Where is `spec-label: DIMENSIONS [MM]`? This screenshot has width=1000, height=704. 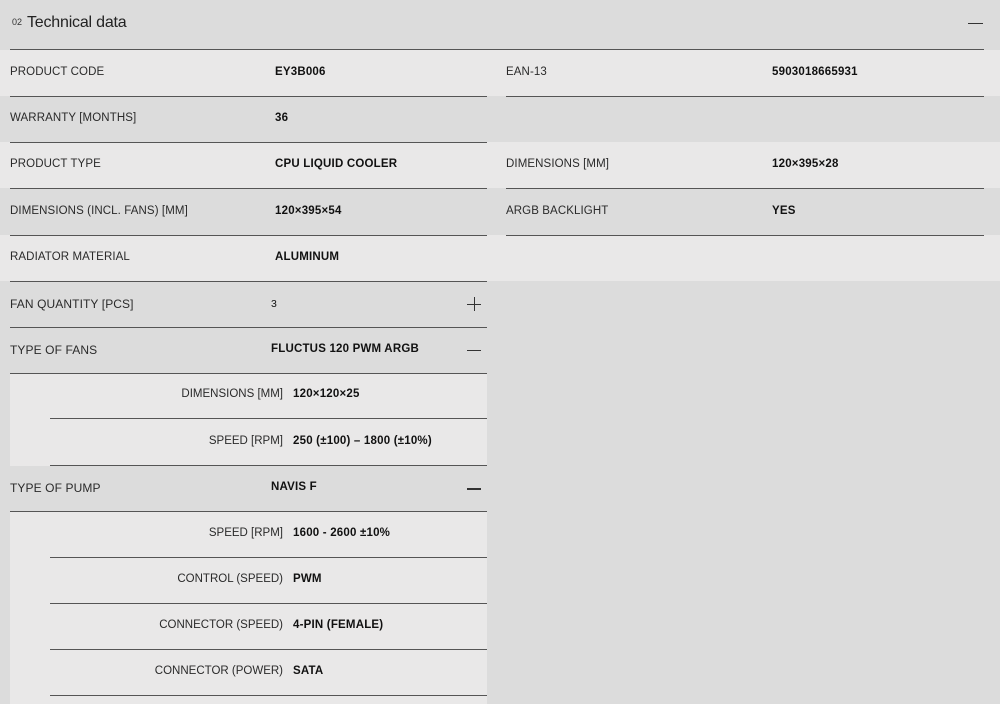 spec-label: DIMENSIONS [MM] is located at coordinates (558, 164).